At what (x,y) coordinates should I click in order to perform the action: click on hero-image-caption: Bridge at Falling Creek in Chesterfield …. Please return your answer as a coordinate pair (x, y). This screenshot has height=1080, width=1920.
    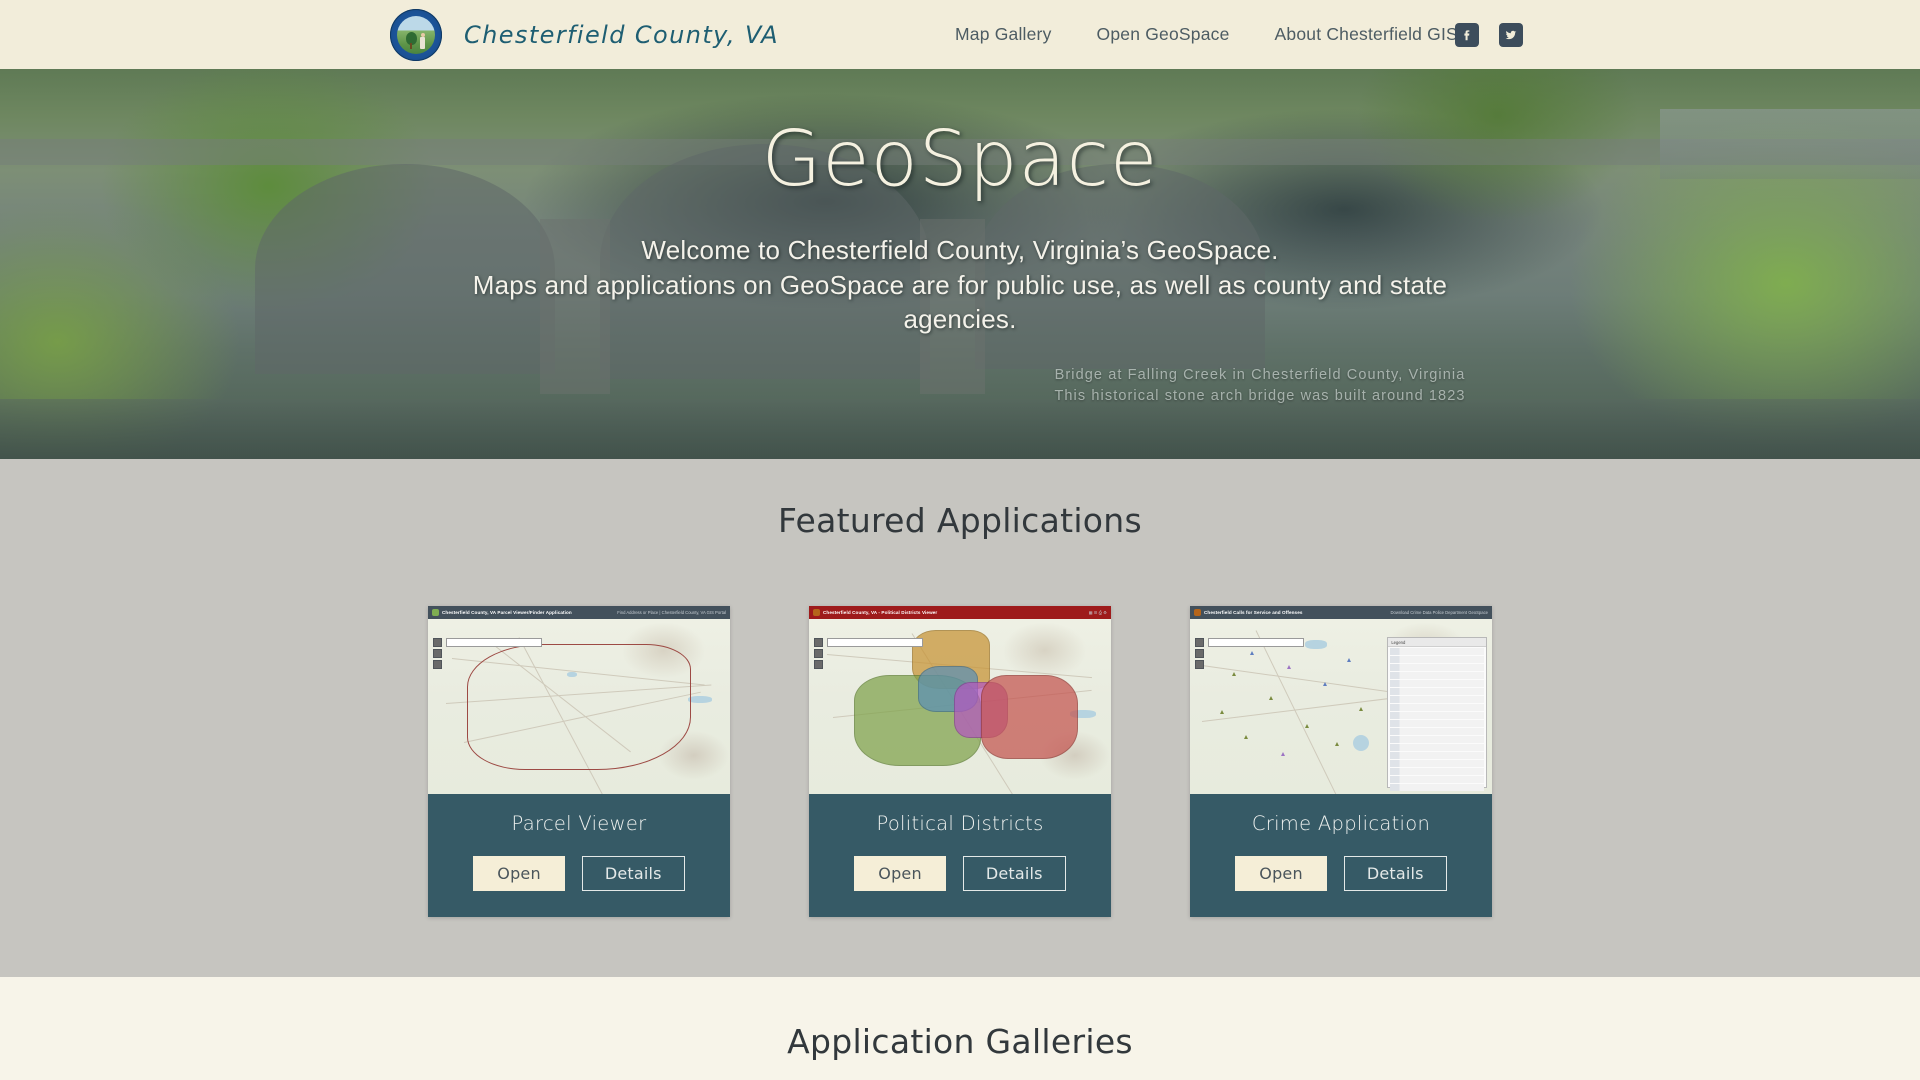
    Looking at the image, I should click on (1260, 386).